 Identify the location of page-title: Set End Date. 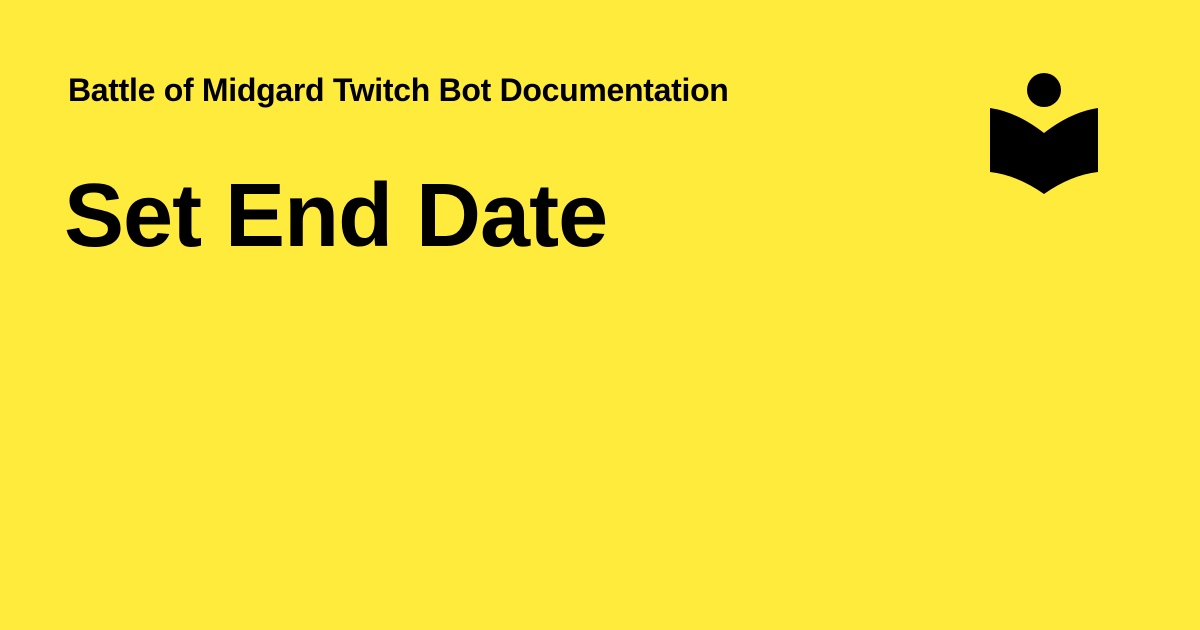
(336, 216).